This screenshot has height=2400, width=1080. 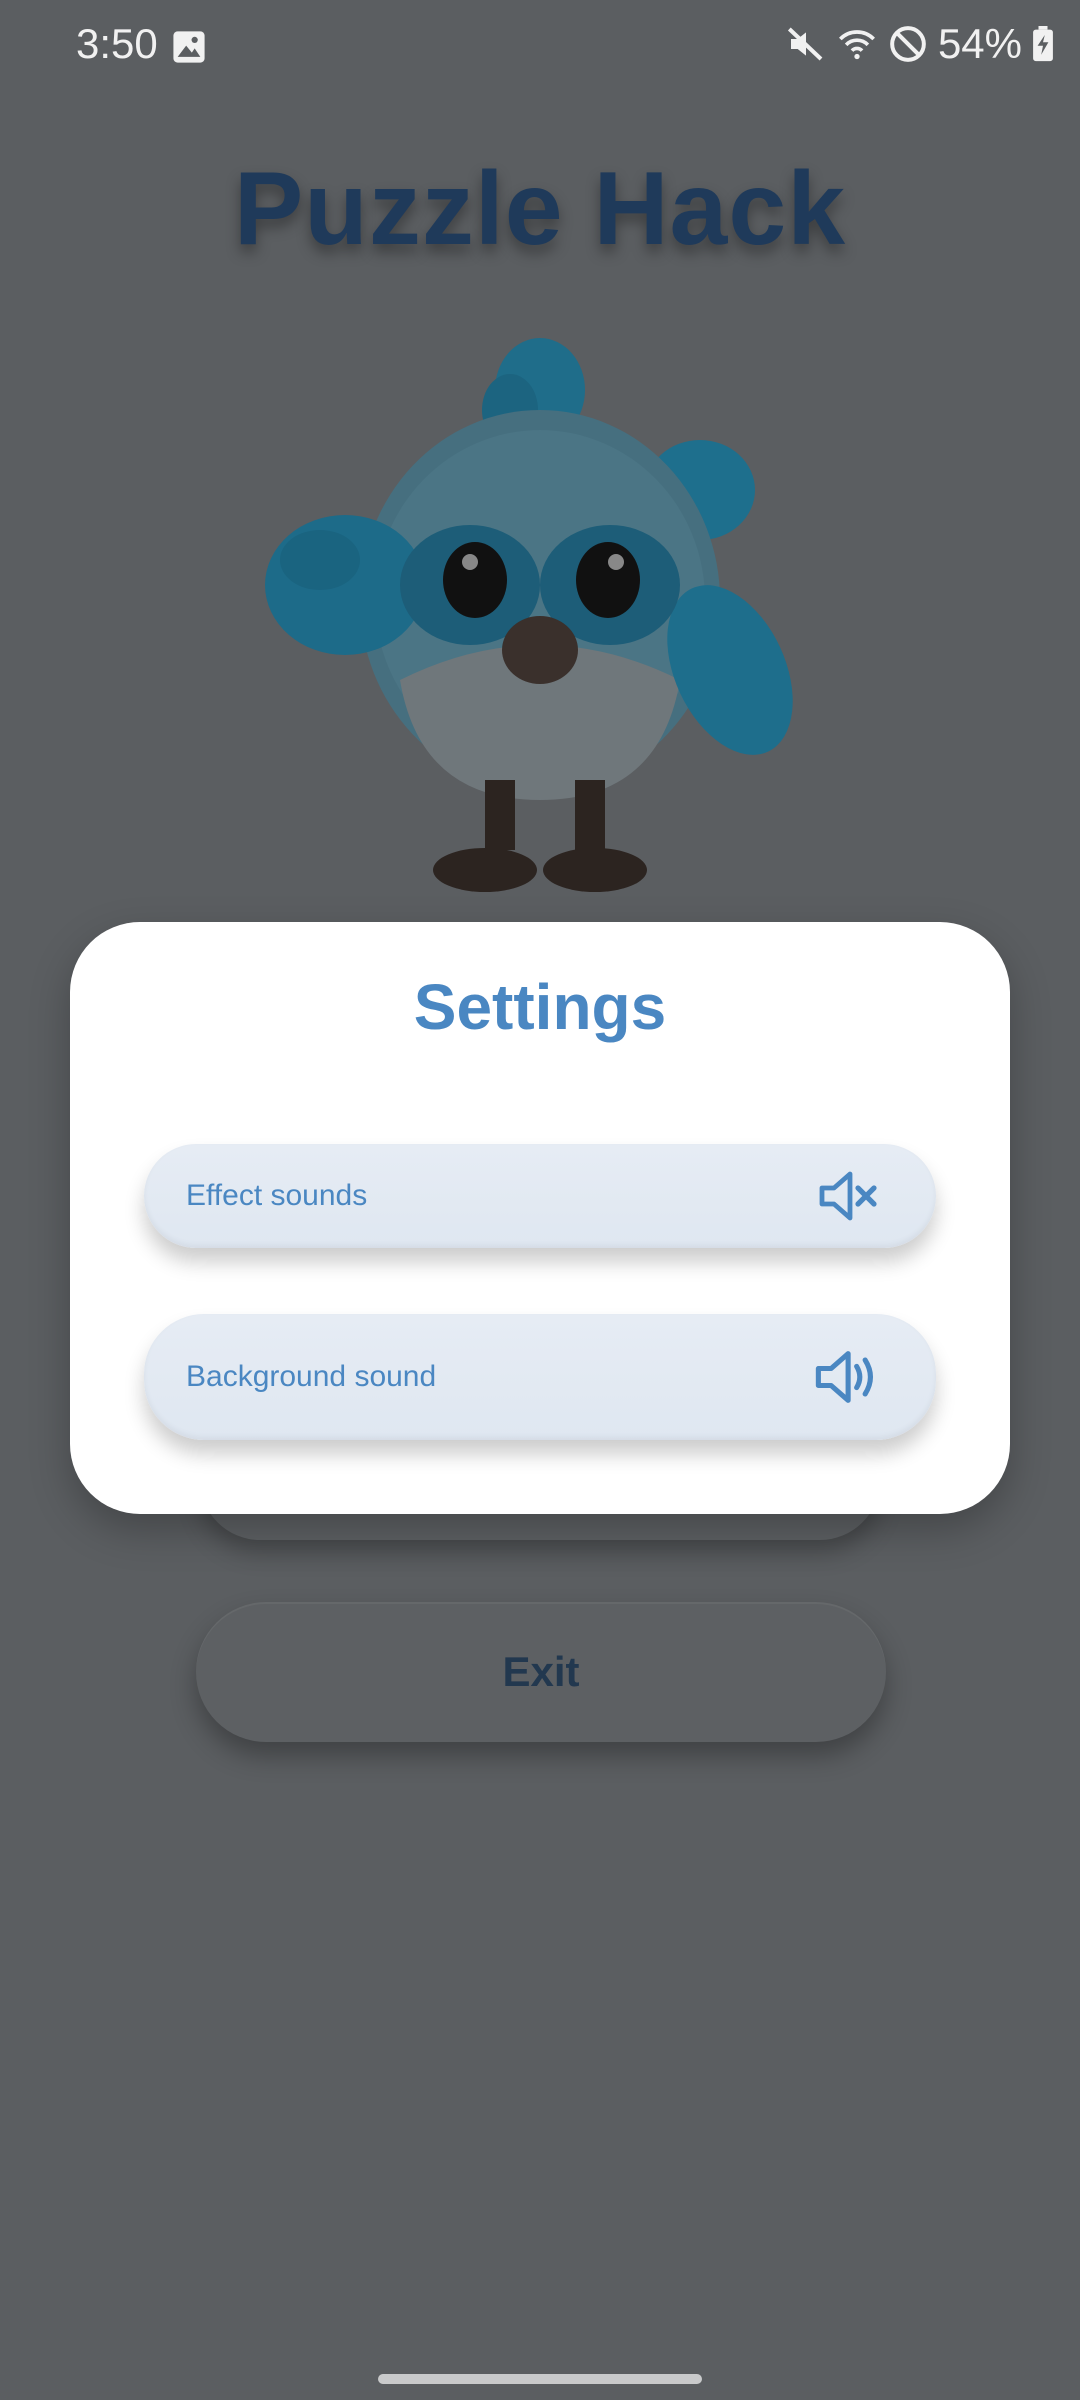 What do you see at coordinates (540, 1377) in the screenshot?
I see `background-sound-toggle: Background sound` at bounding box center [540, 1377].